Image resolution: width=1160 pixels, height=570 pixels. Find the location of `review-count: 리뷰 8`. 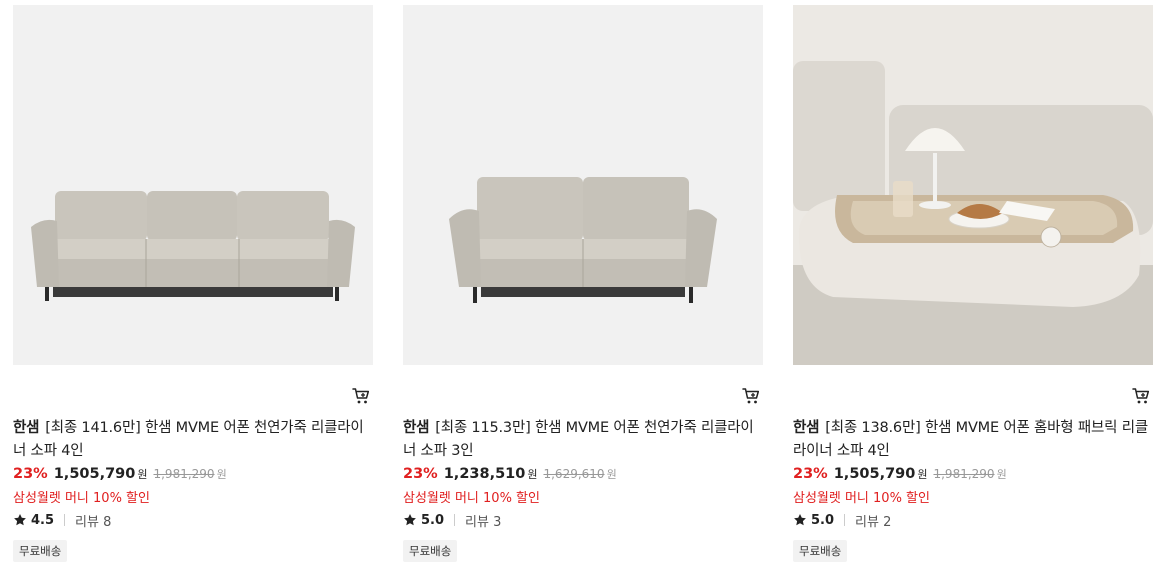

review-count: 리뷰 8 is located at coordinates (93, 522).